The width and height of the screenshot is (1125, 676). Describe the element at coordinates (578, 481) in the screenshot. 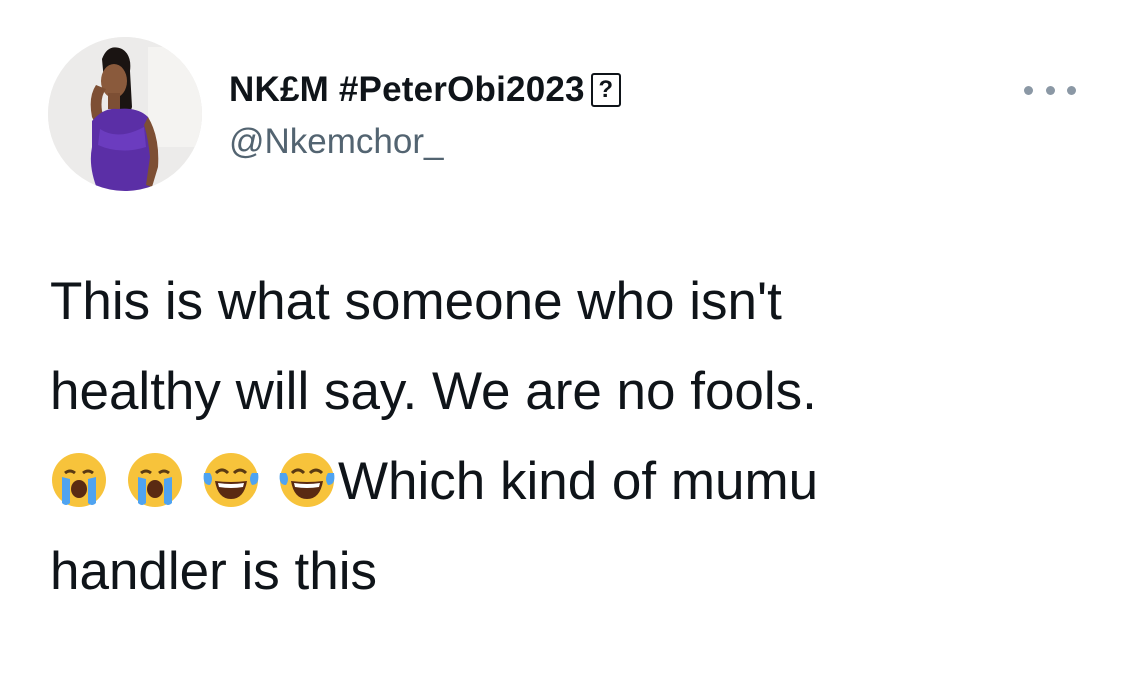

I see `tweet-text-segment: Which kind of mumu` at that location.